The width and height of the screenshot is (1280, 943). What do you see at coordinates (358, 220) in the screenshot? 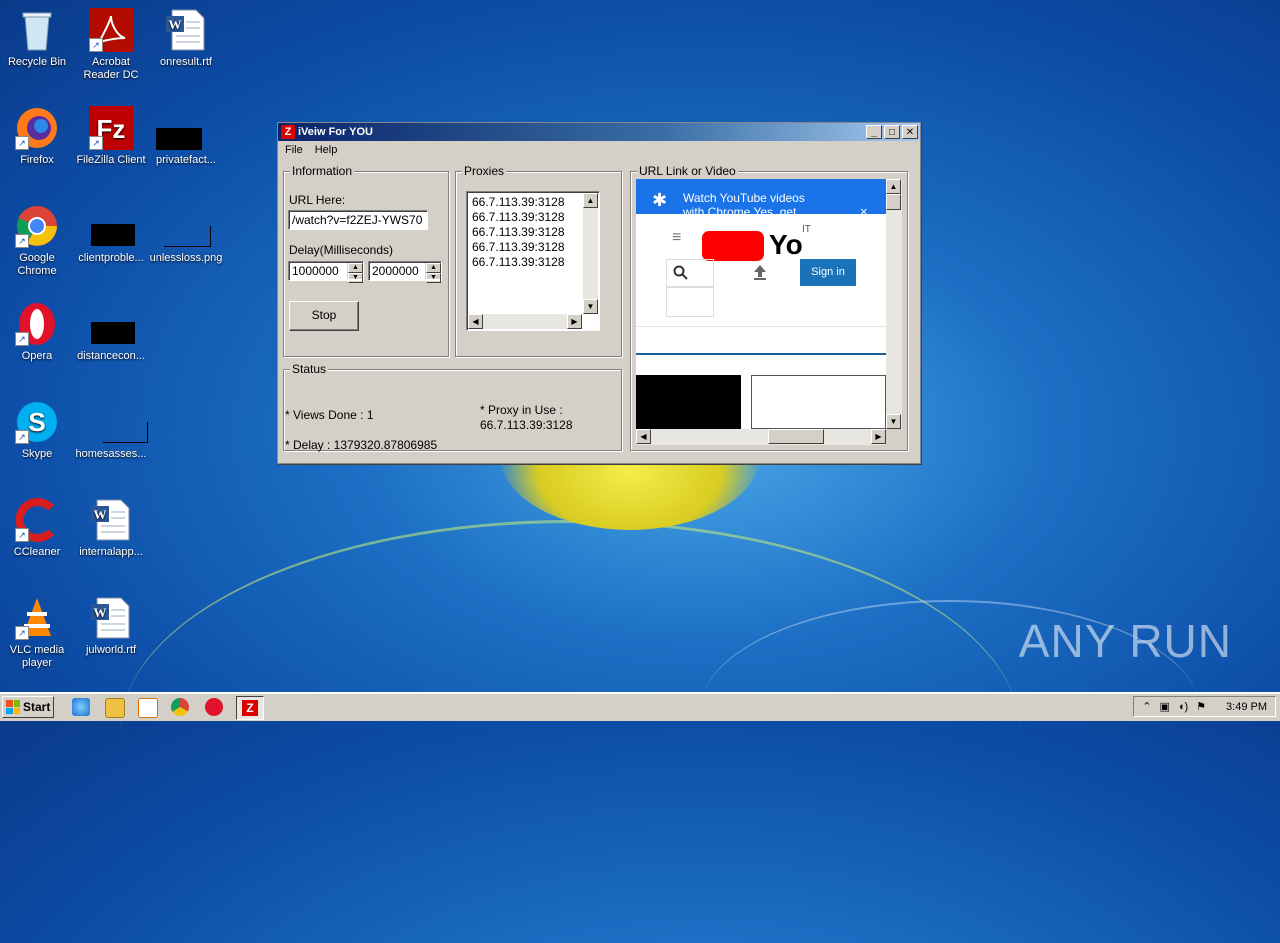
I see `url-input: /watch?v=f2ZEJ-YWS70` at bounding box center [358, 220].